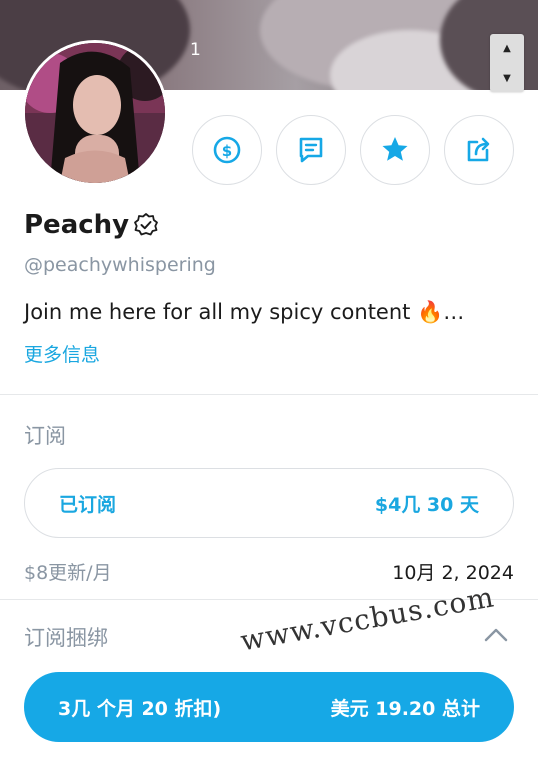 This screenshot has width=538, height=768. I want to click on message-button, so click(311, 150).